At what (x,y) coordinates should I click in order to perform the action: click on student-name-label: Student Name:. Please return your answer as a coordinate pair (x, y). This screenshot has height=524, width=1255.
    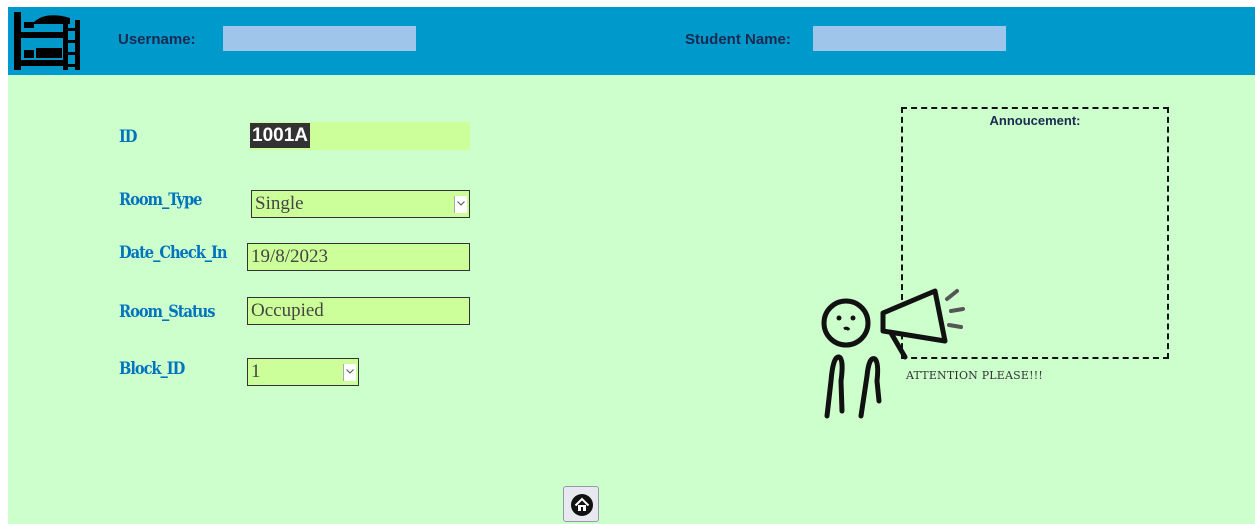
    Looking at the image, I should click on (738, 39).